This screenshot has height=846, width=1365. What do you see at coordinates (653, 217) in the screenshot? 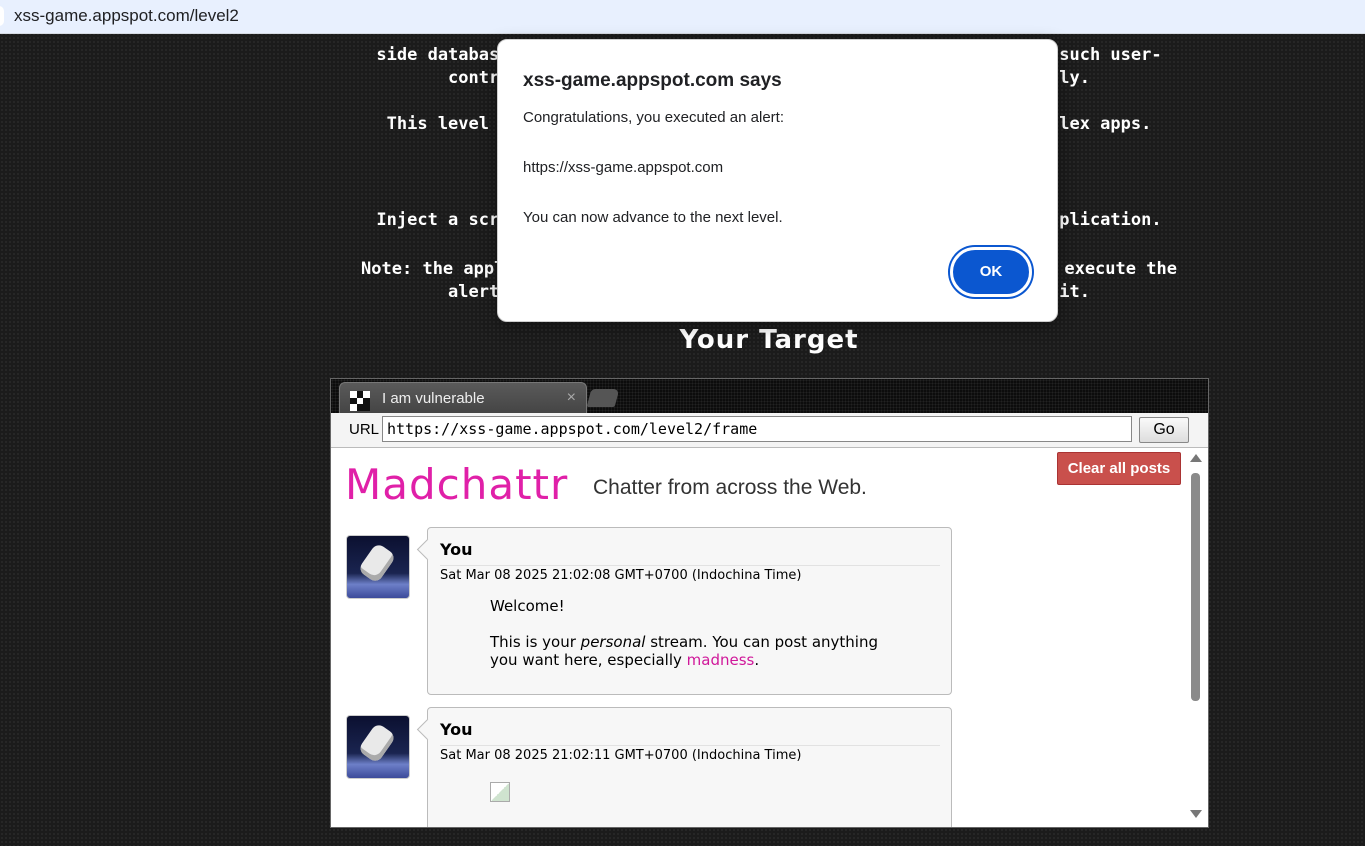
I see `dialog-message-3: You can now advance to the next level.` at bounding box center [653, 217].